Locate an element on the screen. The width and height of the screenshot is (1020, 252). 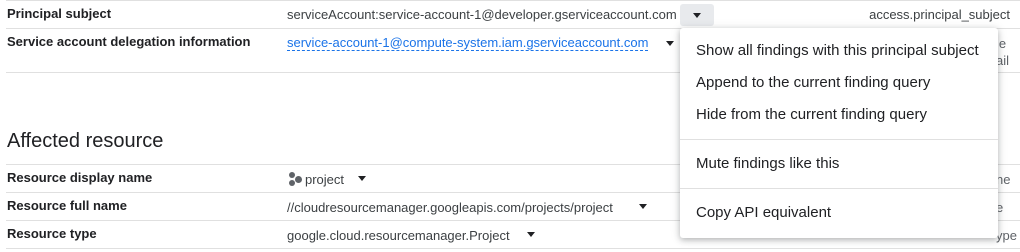
resource-full-name-clipped-text: e is located at coordinates (1000, 207).